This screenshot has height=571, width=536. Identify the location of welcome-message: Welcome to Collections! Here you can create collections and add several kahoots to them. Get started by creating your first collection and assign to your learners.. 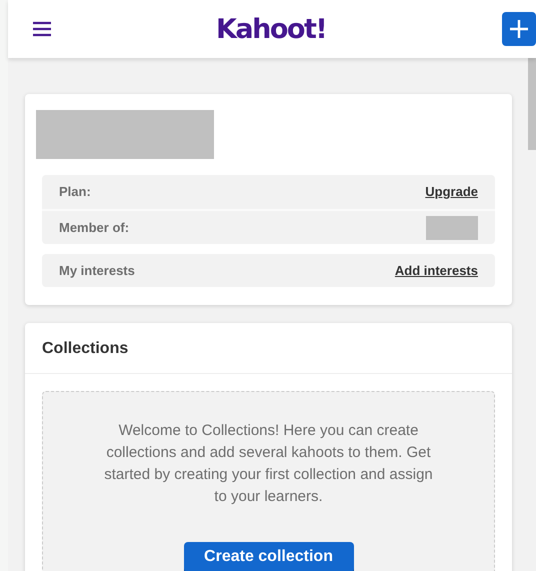
(268, 464).